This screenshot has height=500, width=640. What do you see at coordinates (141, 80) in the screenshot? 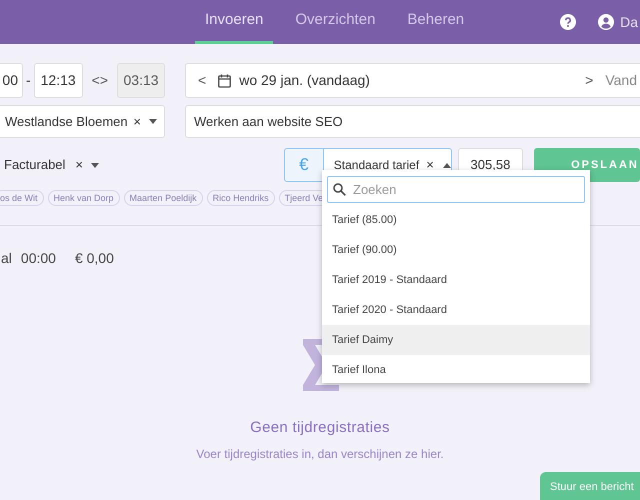
I see `duration-field: 03:13` at bounding box center [141, 80].